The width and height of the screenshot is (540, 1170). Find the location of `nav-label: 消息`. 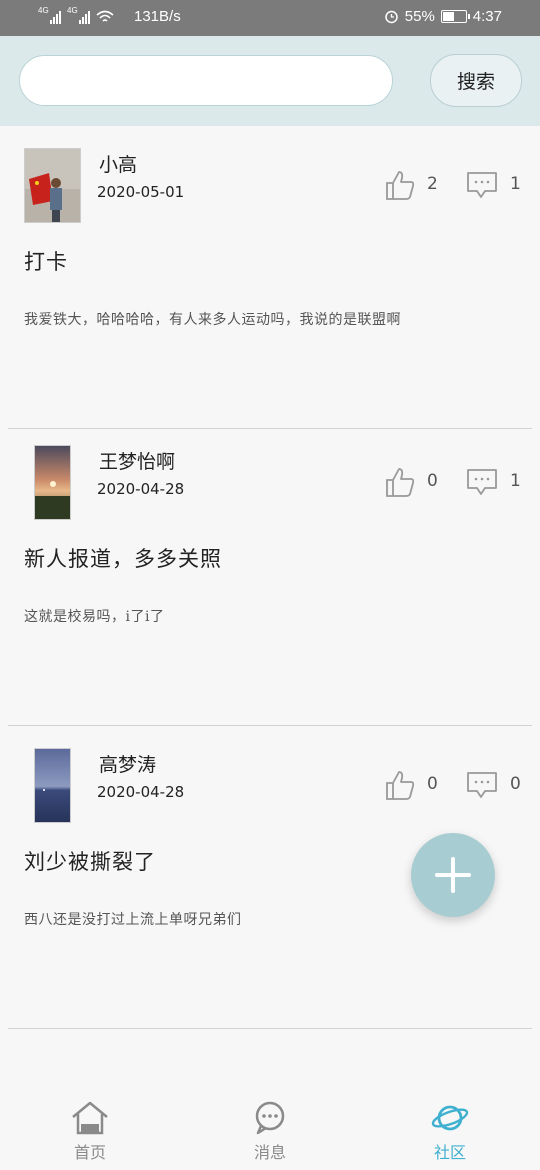

nav-label: 消息 is located at coordinates (269, 1152).